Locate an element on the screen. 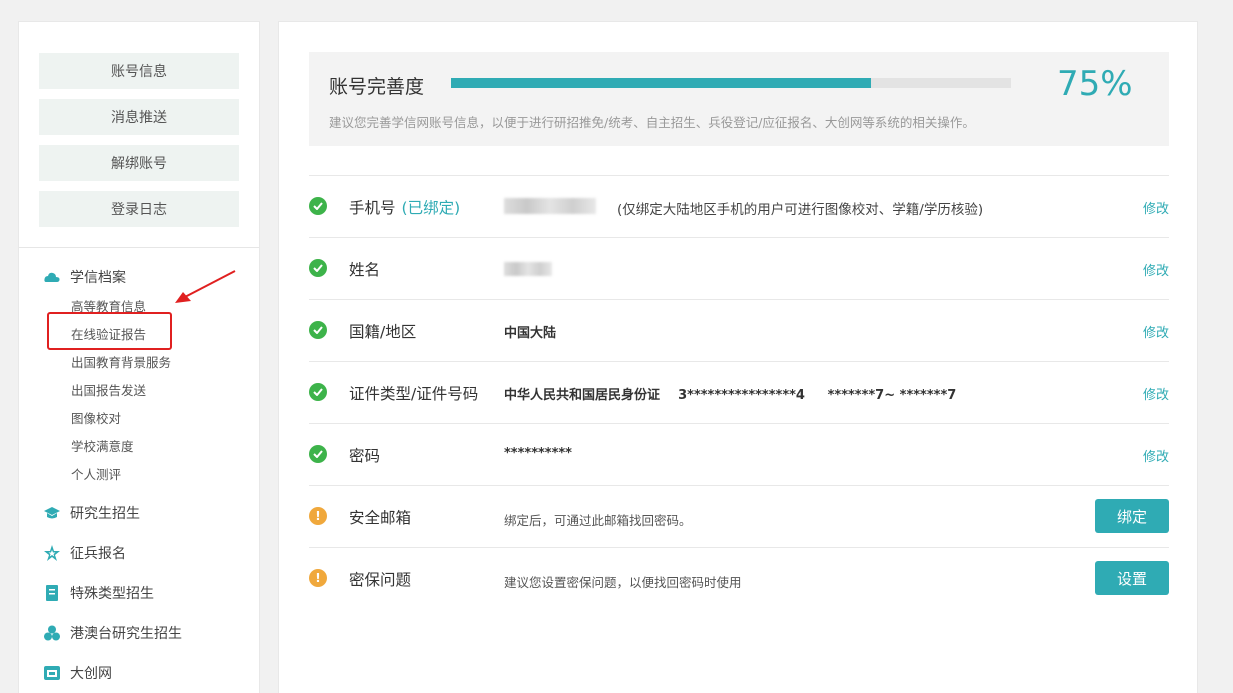 The image size is (1233, 693). row-label: 安全邮箱 is located at coordinates (380, 518).